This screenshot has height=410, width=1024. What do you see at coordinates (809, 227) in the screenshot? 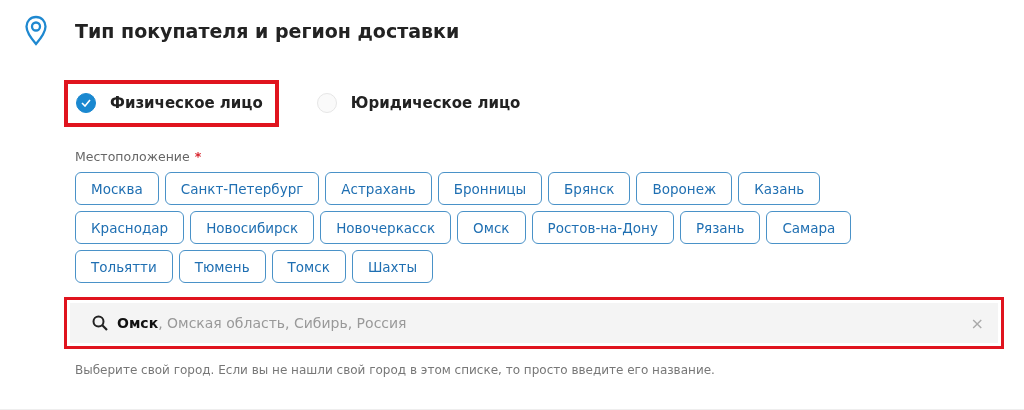
I see `city-chip: Самара` at bounding box center [809, 227].